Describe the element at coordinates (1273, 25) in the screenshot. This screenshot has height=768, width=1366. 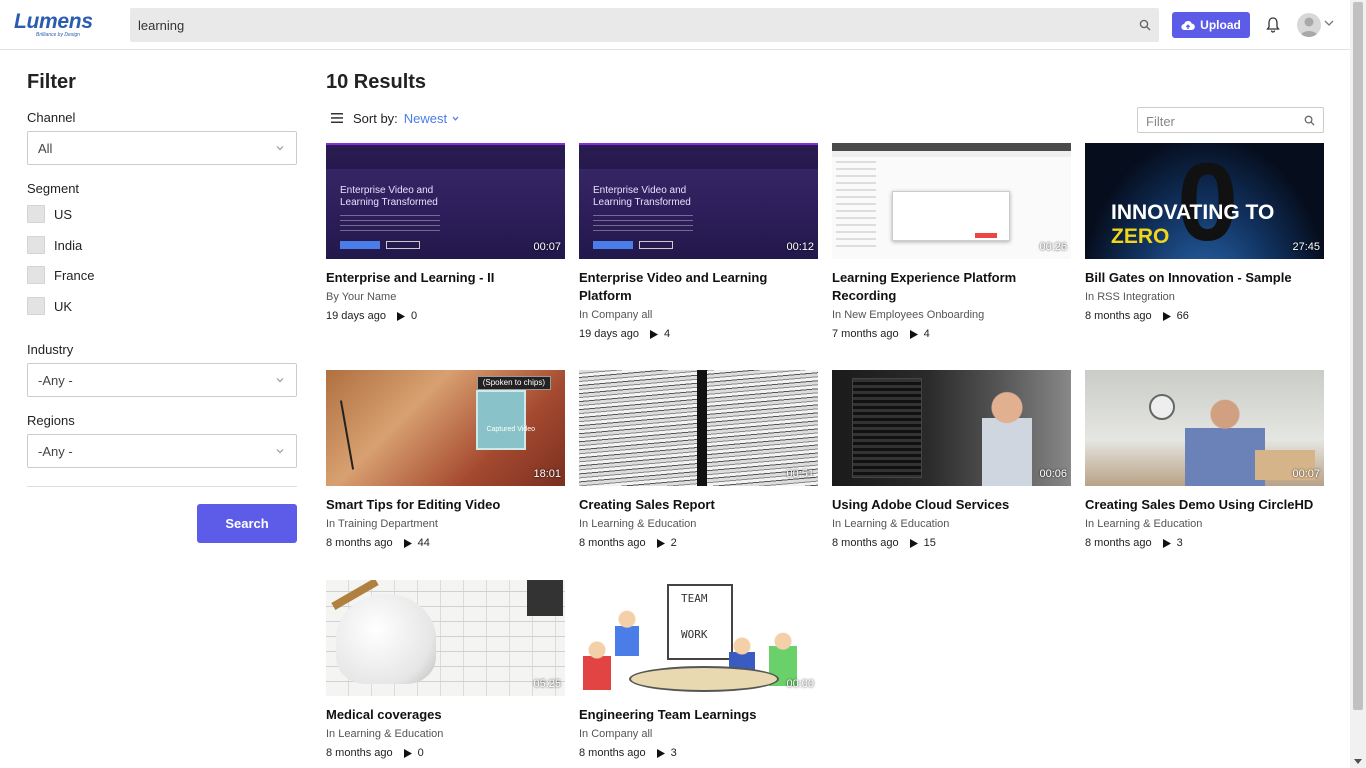
I see `bell-icon` at that location.